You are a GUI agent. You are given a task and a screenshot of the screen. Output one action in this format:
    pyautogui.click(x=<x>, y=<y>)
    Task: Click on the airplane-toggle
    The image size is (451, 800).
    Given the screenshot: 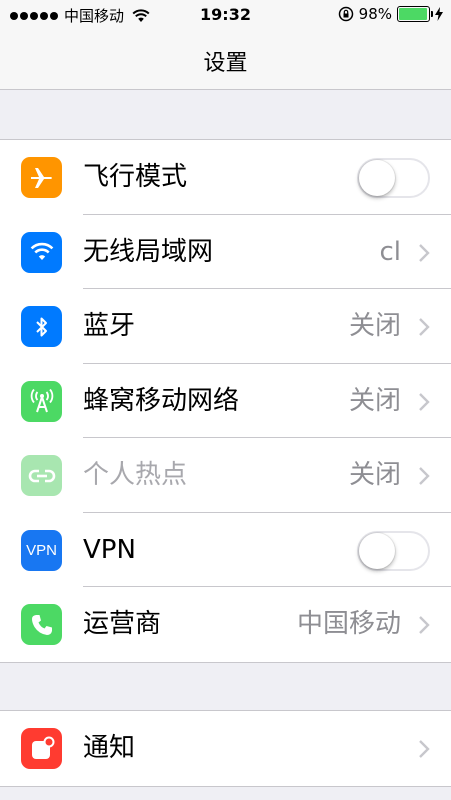 What is the action you would take?
    pyautogui.click(x=393, y=178)
    